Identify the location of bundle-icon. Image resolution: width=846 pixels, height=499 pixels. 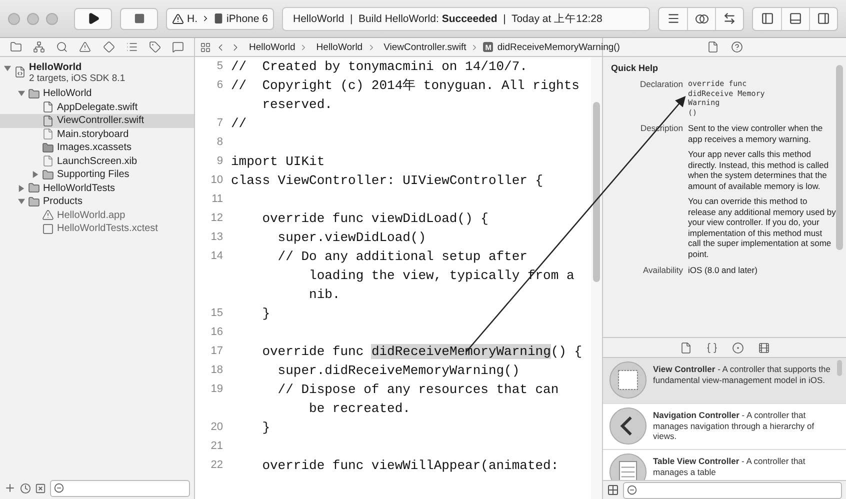
(48, 228).